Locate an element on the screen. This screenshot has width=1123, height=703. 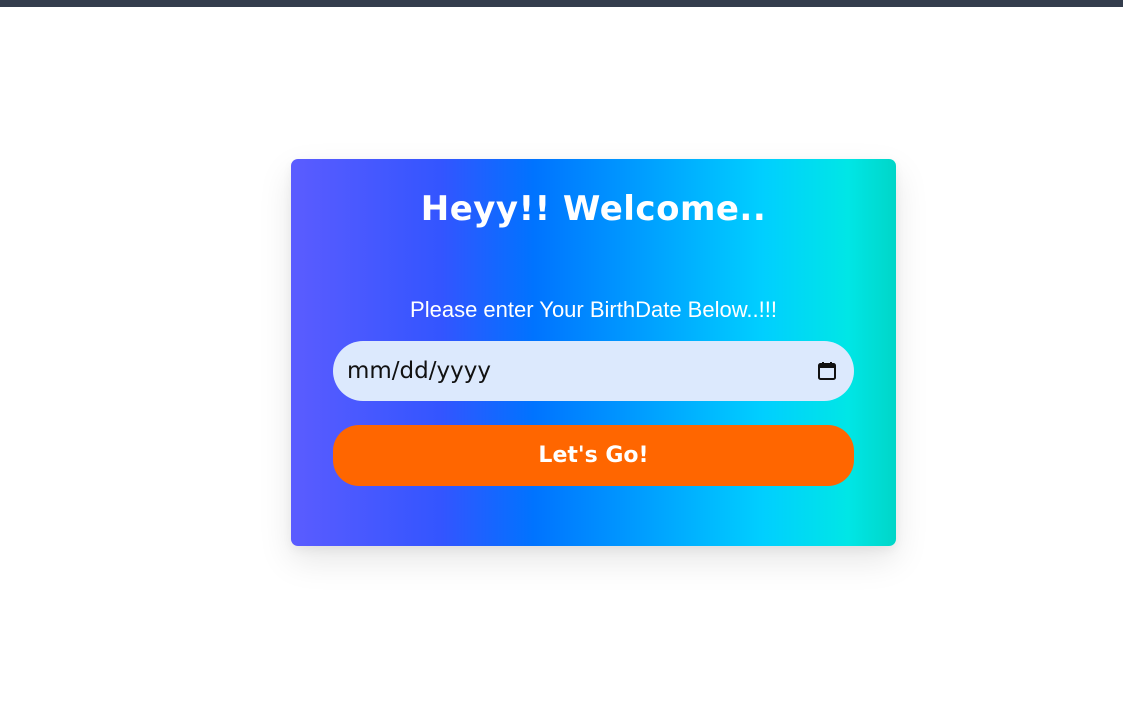
top-bar is located at coordinates (561, 3).